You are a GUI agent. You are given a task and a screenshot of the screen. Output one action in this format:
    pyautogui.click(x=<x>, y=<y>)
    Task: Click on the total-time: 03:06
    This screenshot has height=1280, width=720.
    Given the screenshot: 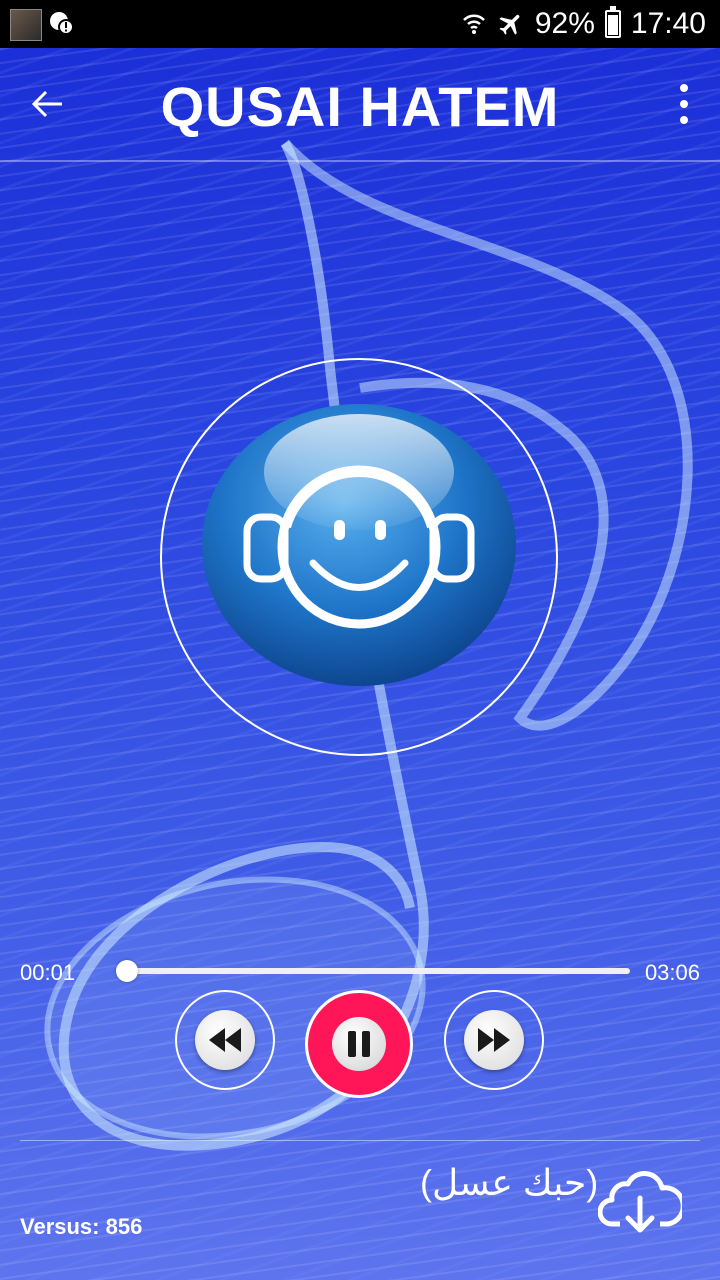 What is the action you would take?
    pyautogui.click(x=672, y=972)
    